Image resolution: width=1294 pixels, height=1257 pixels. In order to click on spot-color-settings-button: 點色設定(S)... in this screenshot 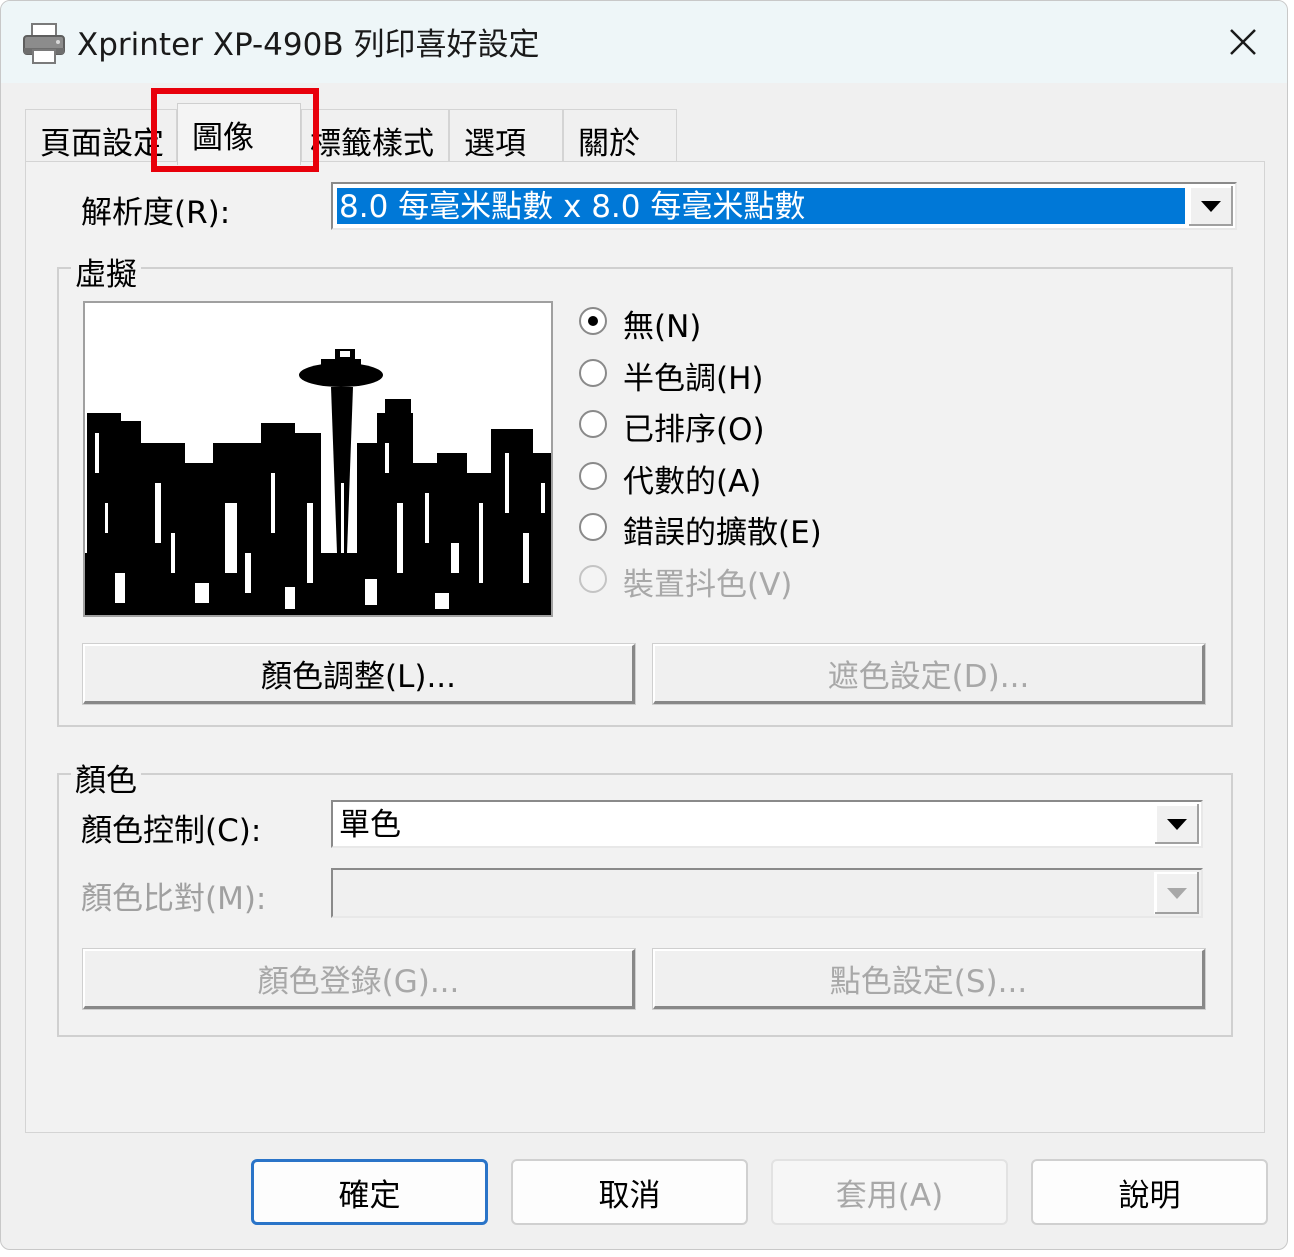, I will do `click(929, 979)`.